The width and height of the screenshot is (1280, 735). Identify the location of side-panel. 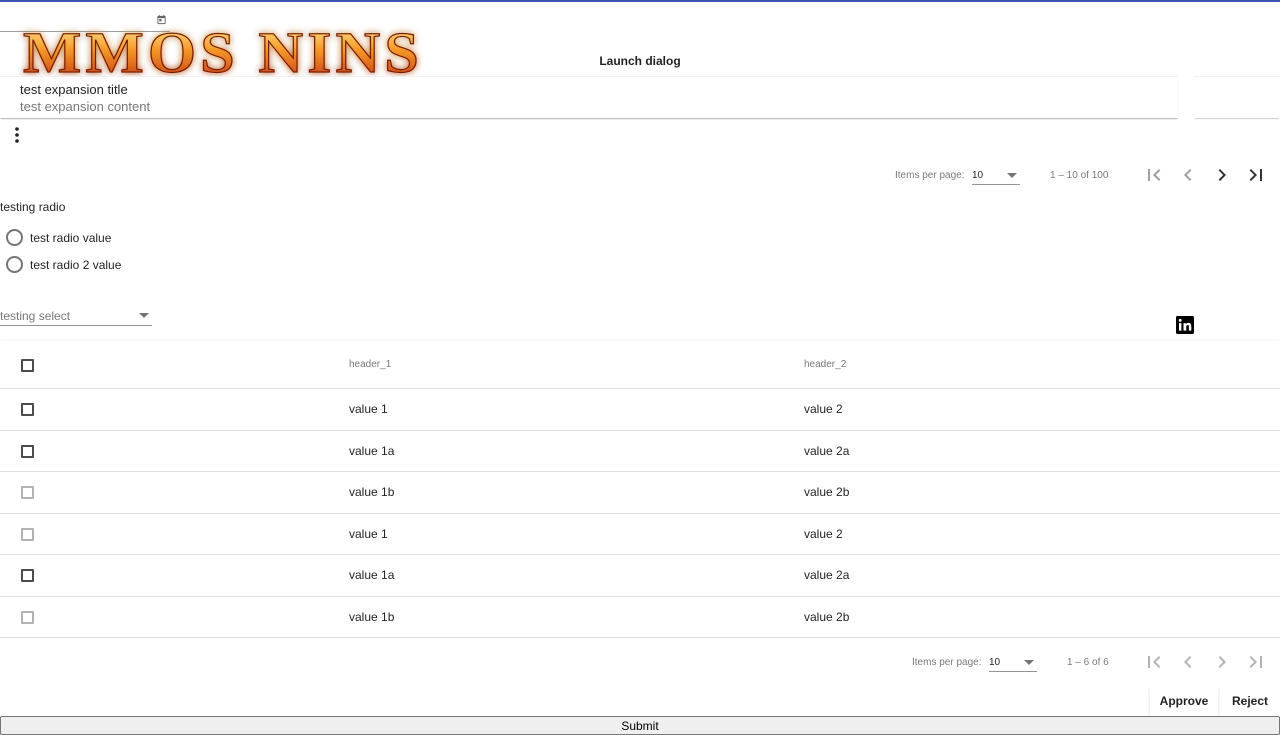
(1237, 97).